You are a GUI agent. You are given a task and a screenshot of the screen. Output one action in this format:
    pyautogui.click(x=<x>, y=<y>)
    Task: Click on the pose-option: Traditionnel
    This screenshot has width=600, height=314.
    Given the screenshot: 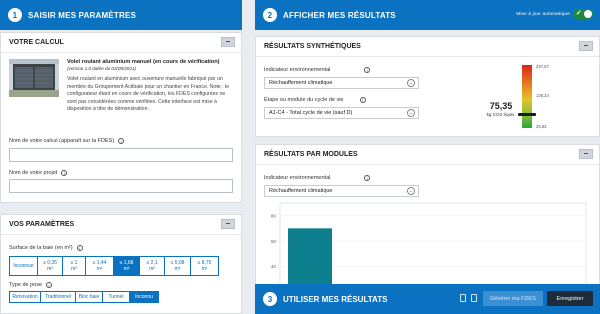 What is the action you would take?
    pyautogui.click(x=58, y=297)
    